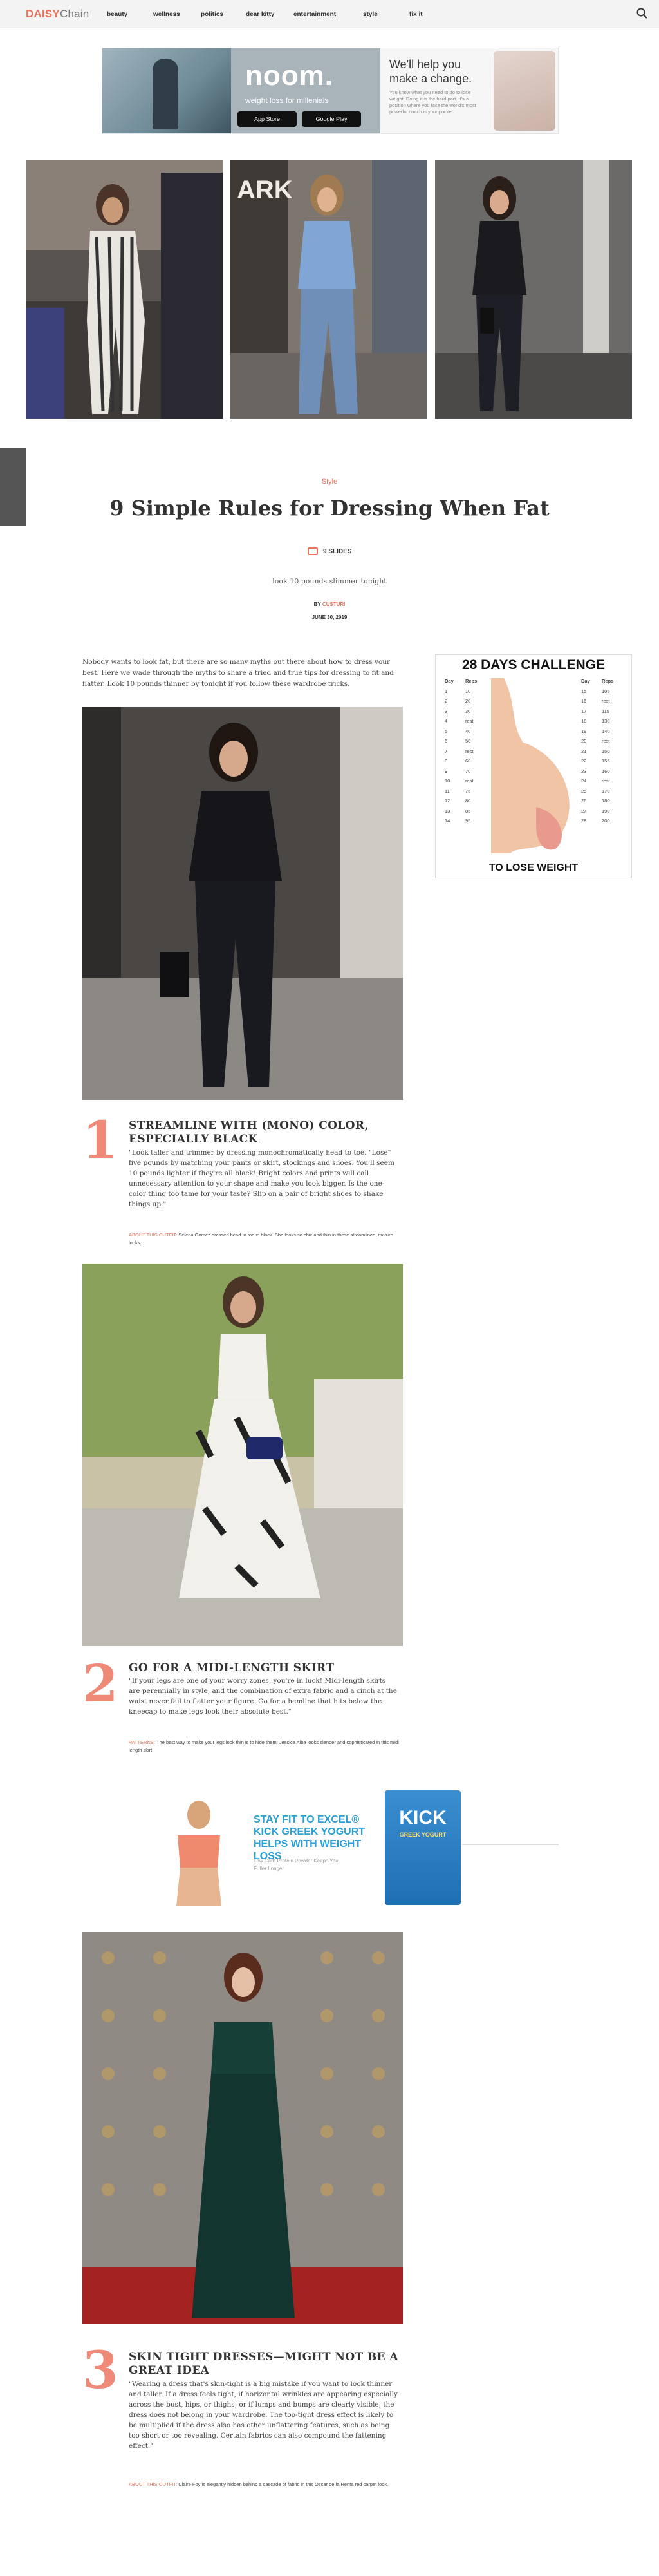 The height and width of the screenshot is (2576, 659). I want to click on author-link: CUSTURI, so click(334, 604).